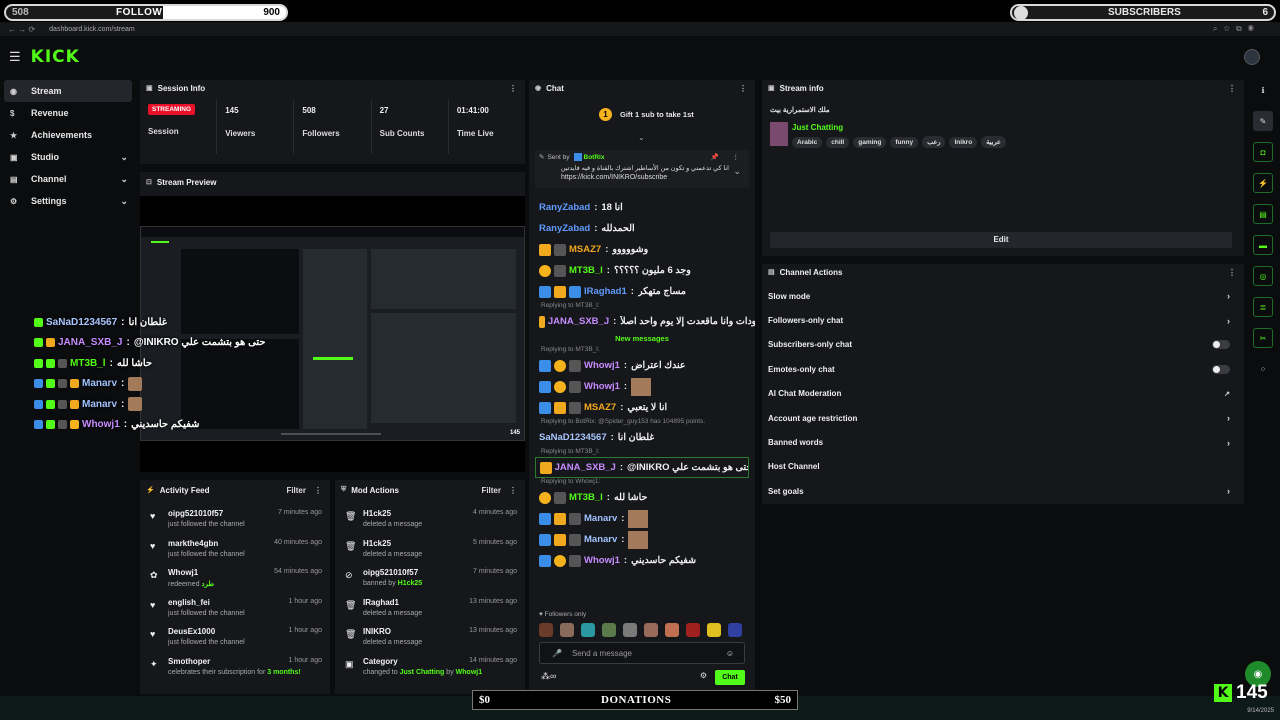 Image resolution: width=1280 pixels, height=720 pixels. I want to click on clip-icon: ◘, so click(1263, 152).